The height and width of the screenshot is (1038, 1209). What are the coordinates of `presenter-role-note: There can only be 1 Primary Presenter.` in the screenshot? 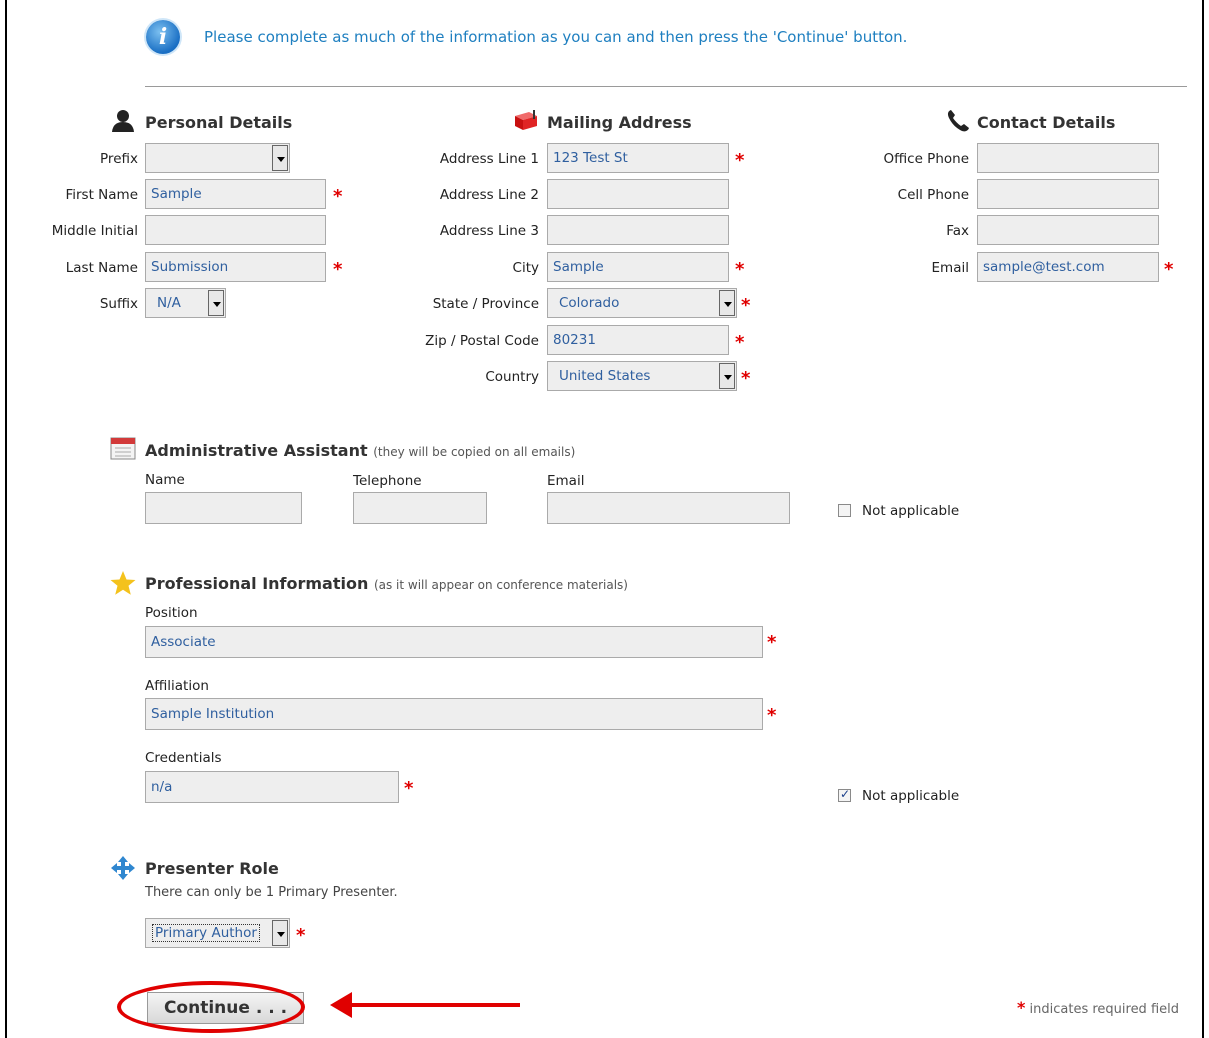 It's located at (271, 892).